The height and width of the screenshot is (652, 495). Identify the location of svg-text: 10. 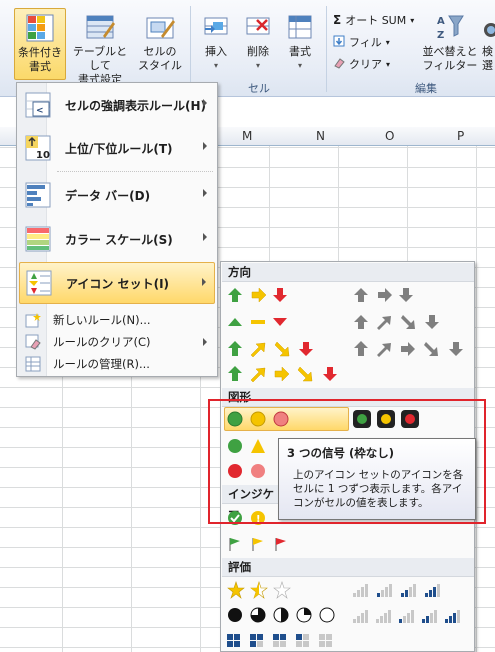
(43, 155).